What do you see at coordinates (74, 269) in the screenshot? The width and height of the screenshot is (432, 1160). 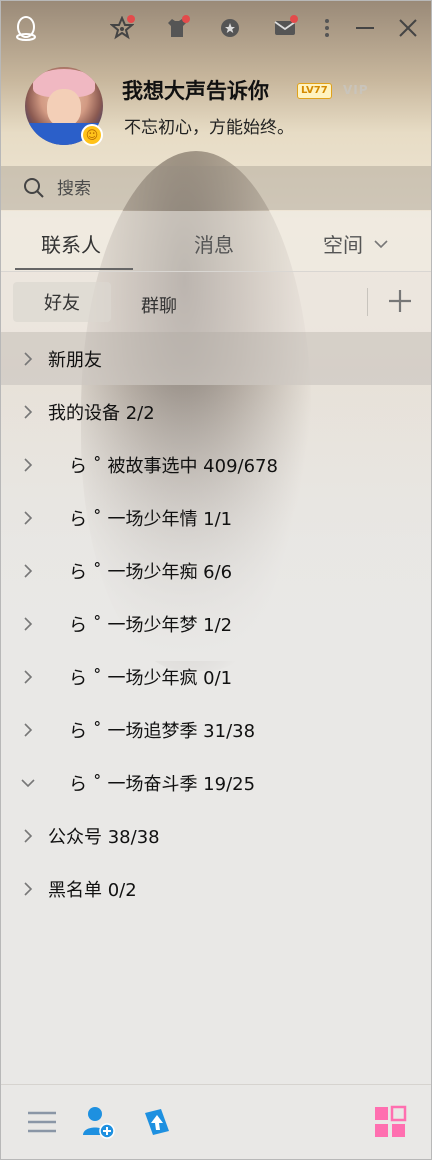 I see `active-tab-indicator` at bounding box center [74, 269].